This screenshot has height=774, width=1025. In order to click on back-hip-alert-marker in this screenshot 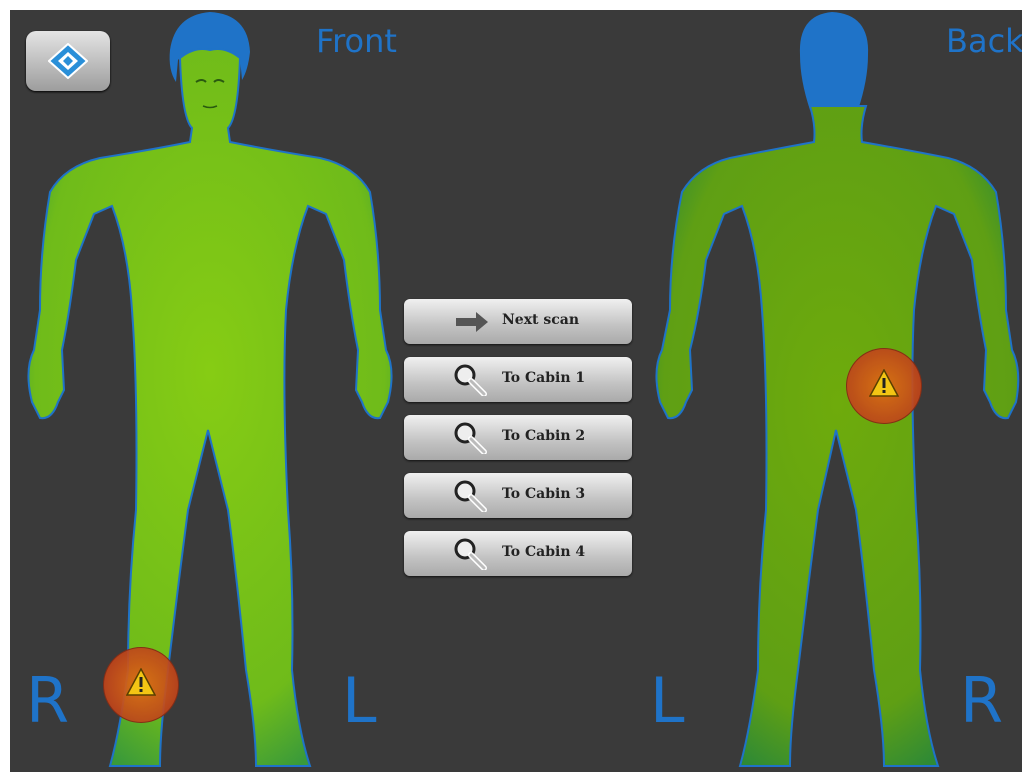, I will do `click(884, 386)`.